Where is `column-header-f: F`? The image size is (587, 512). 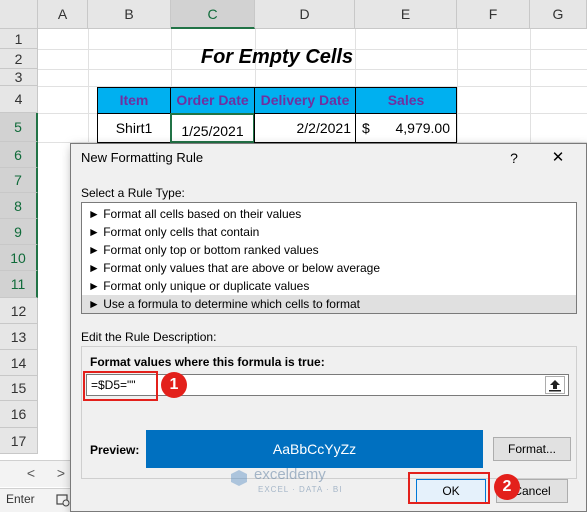 column-header-f: F is located at coordinates (493, 14).